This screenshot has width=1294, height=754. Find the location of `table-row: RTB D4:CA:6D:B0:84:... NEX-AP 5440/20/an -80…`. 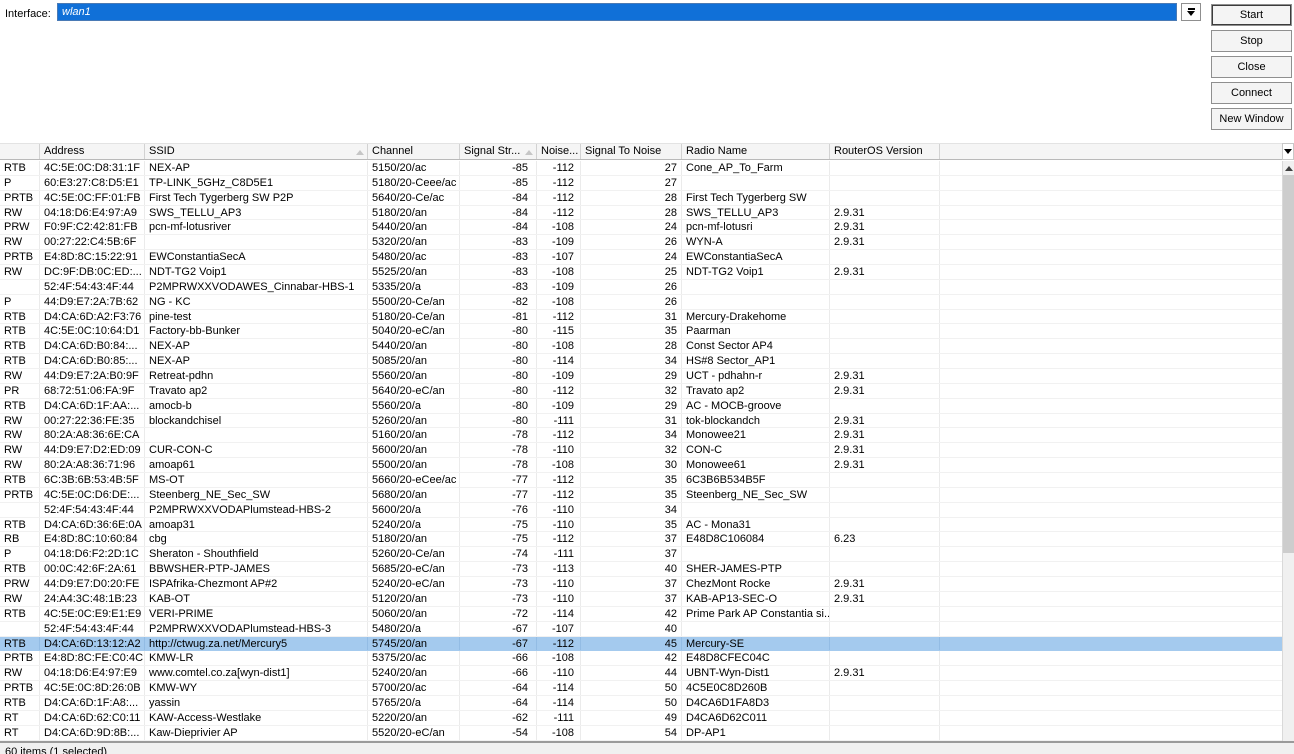

table-row: RTB D4:CA:6D:B0:84:... NEX-AP 5440/20/an -80… is located at coordinates (641, 347).